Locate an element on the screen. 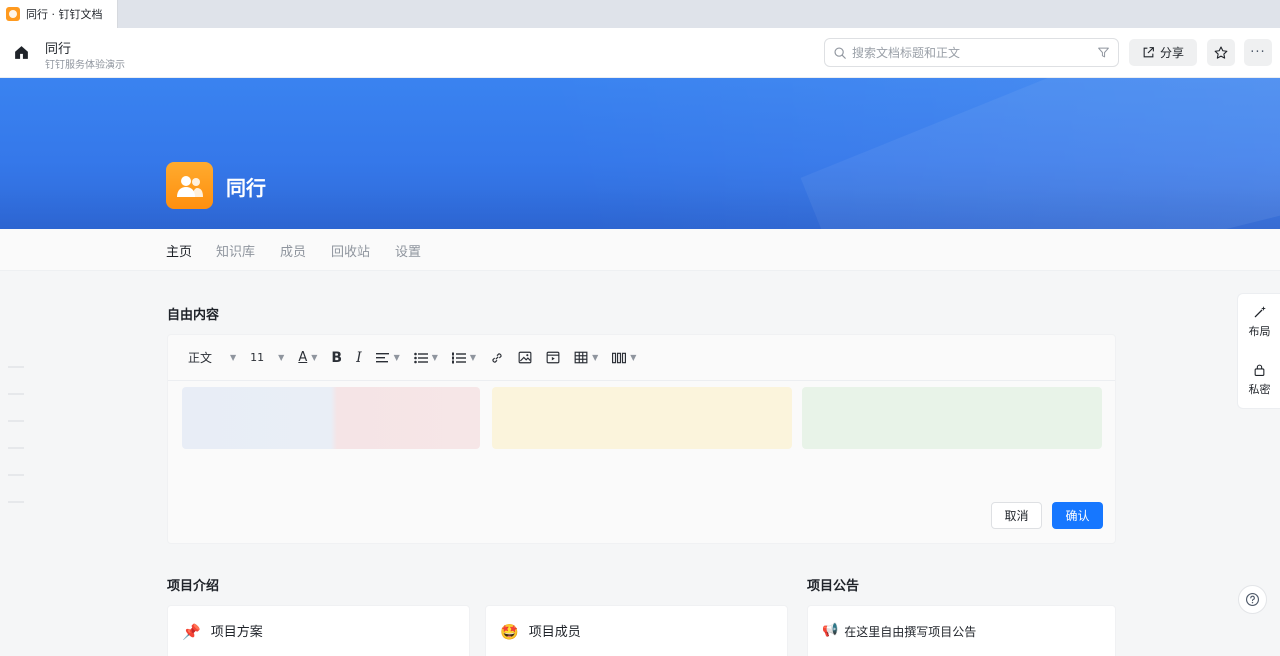 Image resolution: width=1280 pixels, height=656 pixels. right-side-panel: 布局 私密 is located at coordinates (1258, 351).